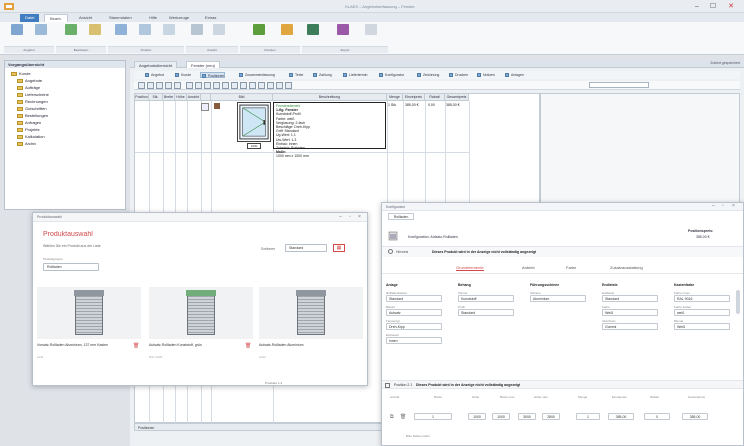  What do you see at coordinates (626, 267) in the screenshot?
I see `tab-zusatz: Zusatzausstattung` at bounding box center [626, 267].